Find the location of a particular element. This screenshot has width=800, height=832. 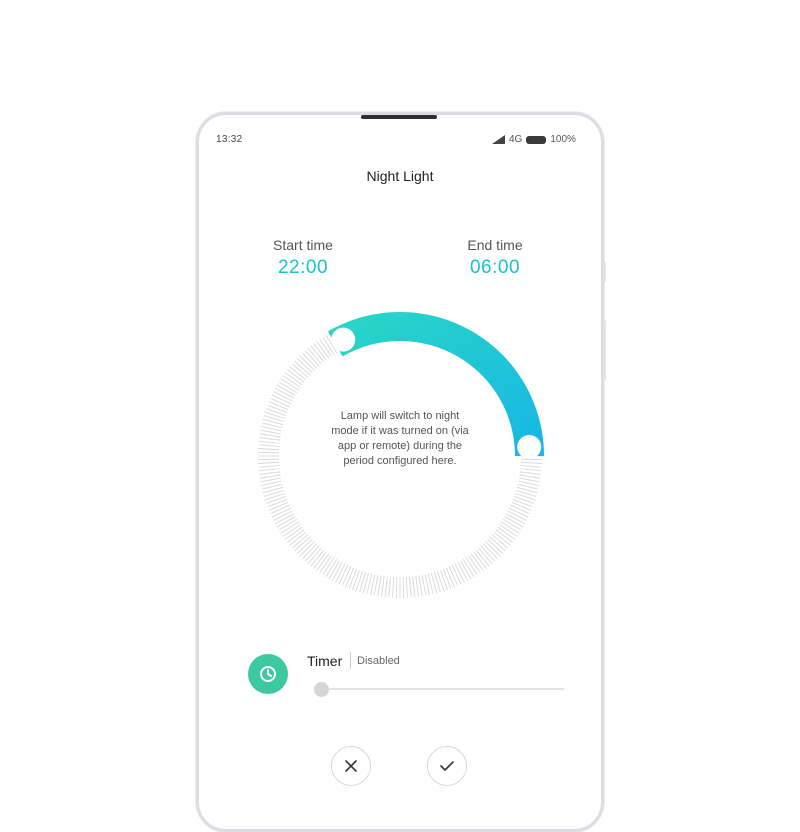

signal-icon is located at coordinates (498, 139).